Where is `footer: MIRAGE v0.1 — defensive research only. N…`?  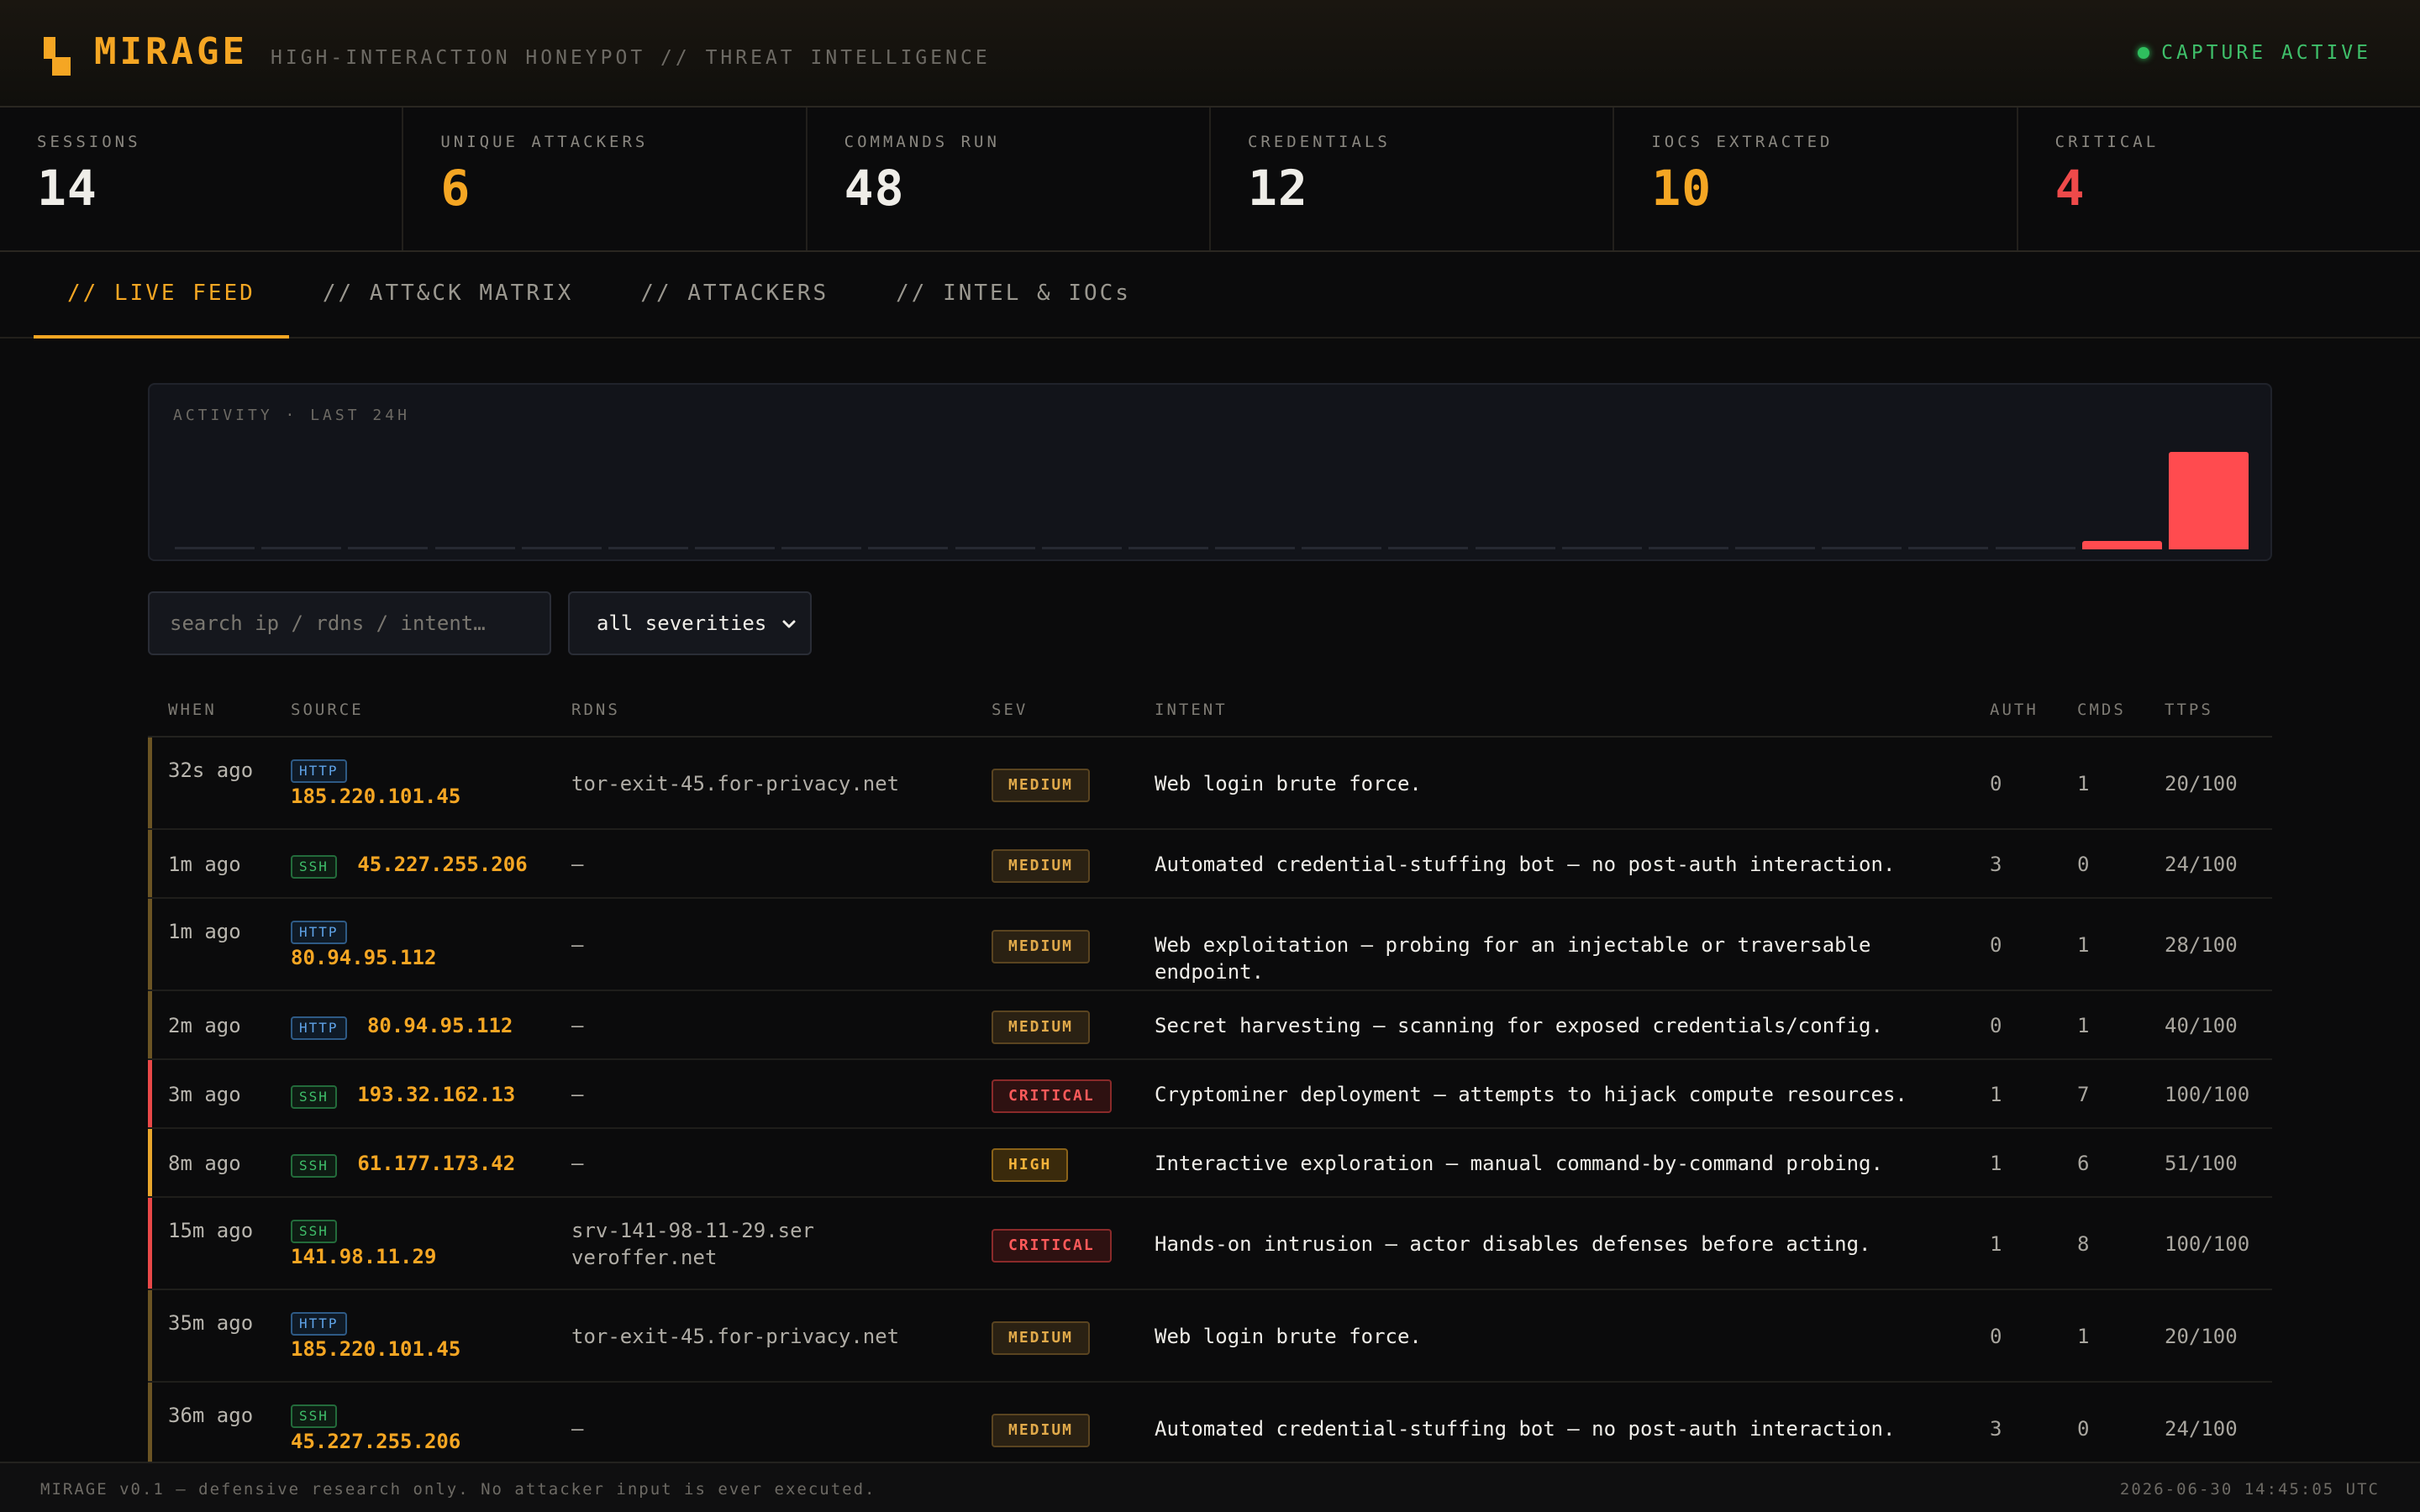
footer: MIRAGE v0.1 — defensive research only. N… is located at coordinates (1210, 1487).